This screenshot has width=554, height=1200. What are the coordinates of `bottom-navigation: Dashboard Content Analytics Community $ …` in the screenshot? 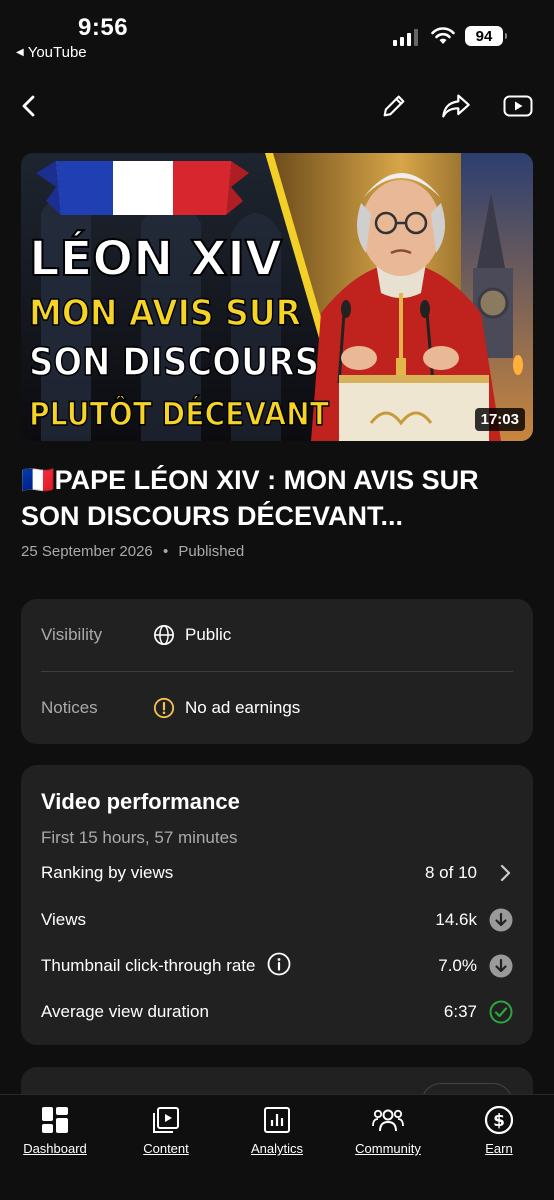 It's located at (277, 1147).